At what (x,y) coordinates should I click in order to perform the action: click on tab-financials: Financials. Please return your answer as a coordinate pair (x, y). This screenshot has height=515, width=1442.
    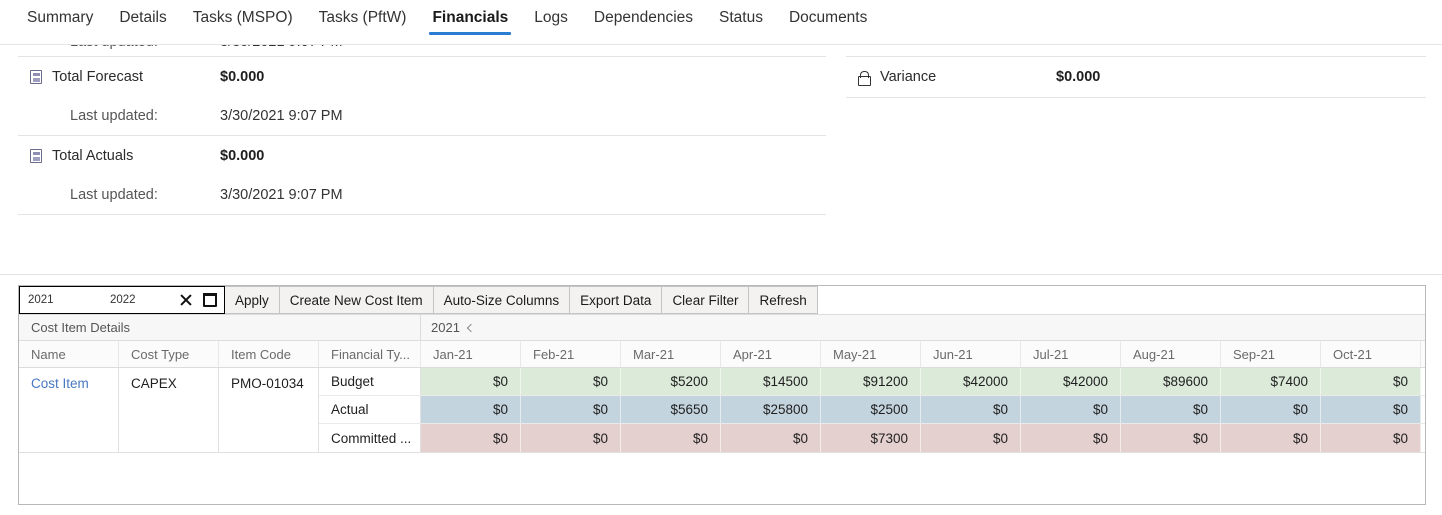
    Looking at the image, I should click on (470, 22).